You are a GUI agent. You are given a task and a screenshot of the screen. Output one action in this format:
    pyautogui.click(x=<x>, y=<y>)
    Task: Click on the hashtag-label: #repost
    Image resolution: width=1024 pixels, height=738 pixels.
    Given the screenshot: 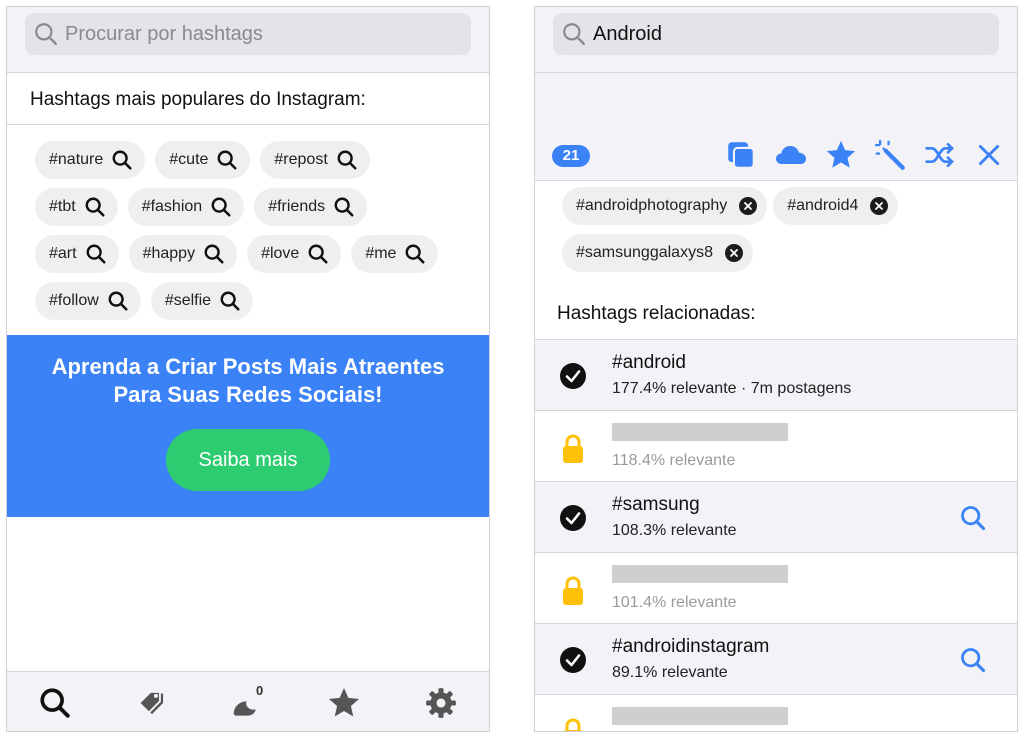 What is the action you would take?
    pyautogui.click(x=301, y=159)
    